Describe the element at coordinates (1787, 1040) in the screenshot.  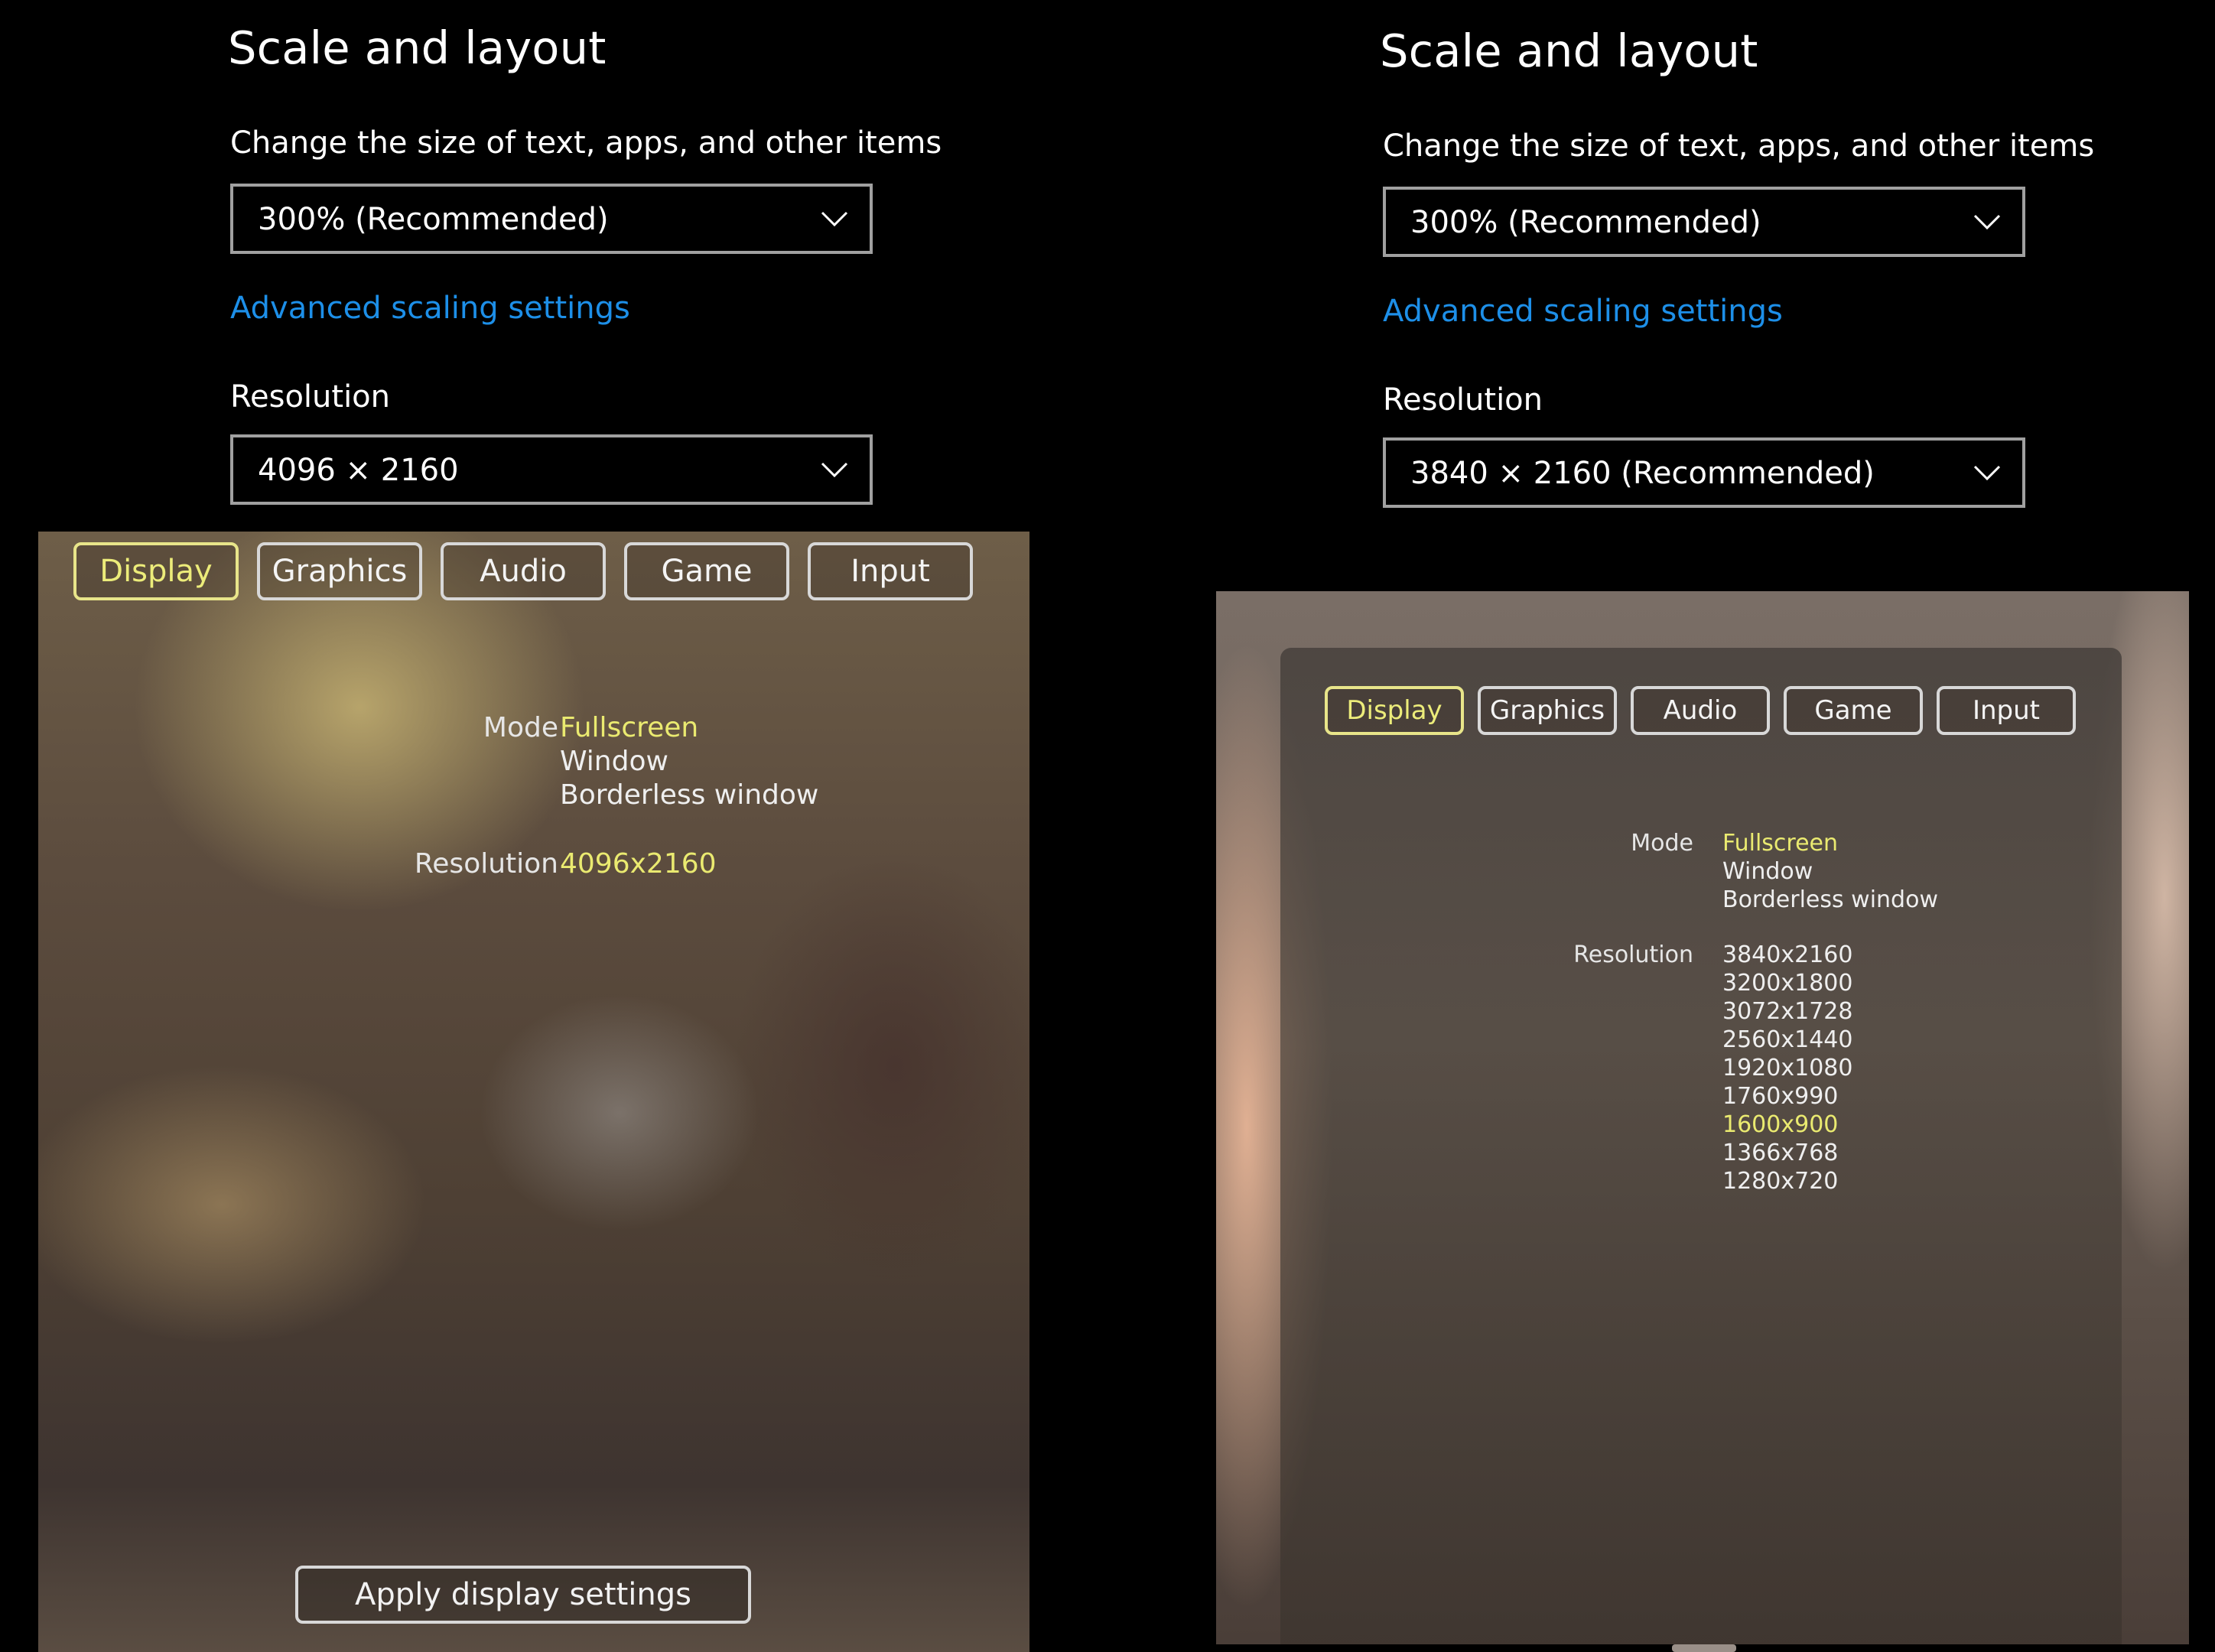
I see `resolution-option-2560x1440: 2560x1440` at that location.